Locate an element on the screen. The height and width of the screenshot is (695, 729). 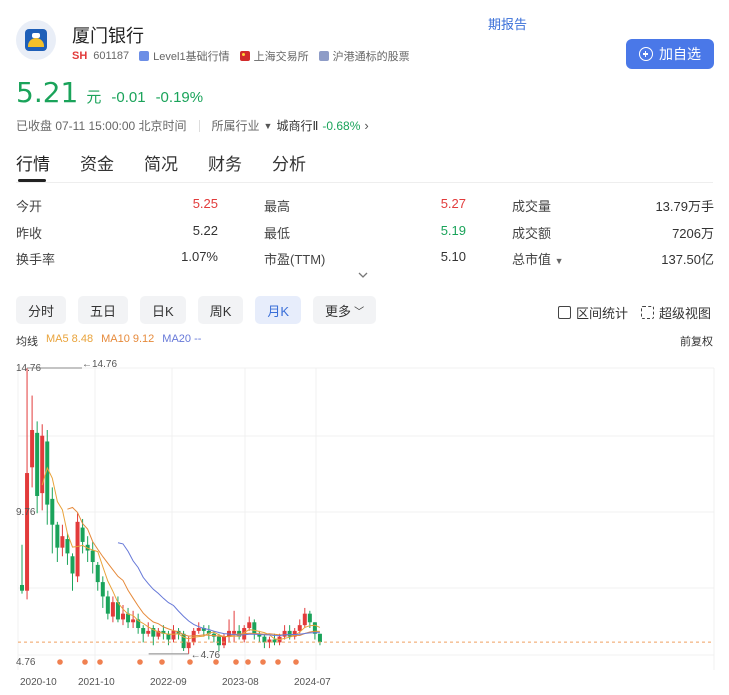
expand-chevron-icon is located at coordinates (363, 275).